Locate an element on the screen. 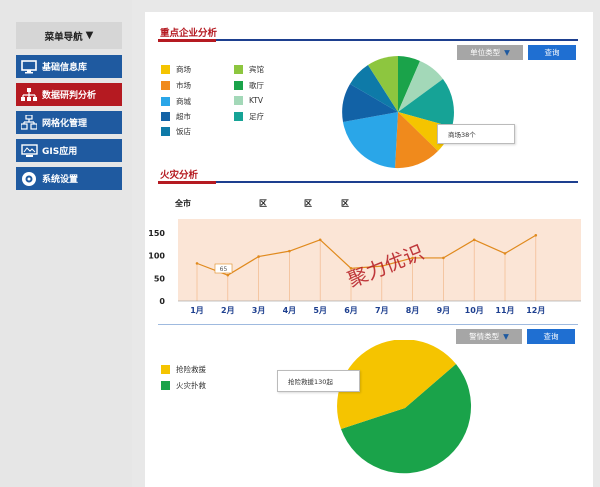 This screenshot has width=600, height=487. point-label-tag: 65 is located at coordinates (223, 268).